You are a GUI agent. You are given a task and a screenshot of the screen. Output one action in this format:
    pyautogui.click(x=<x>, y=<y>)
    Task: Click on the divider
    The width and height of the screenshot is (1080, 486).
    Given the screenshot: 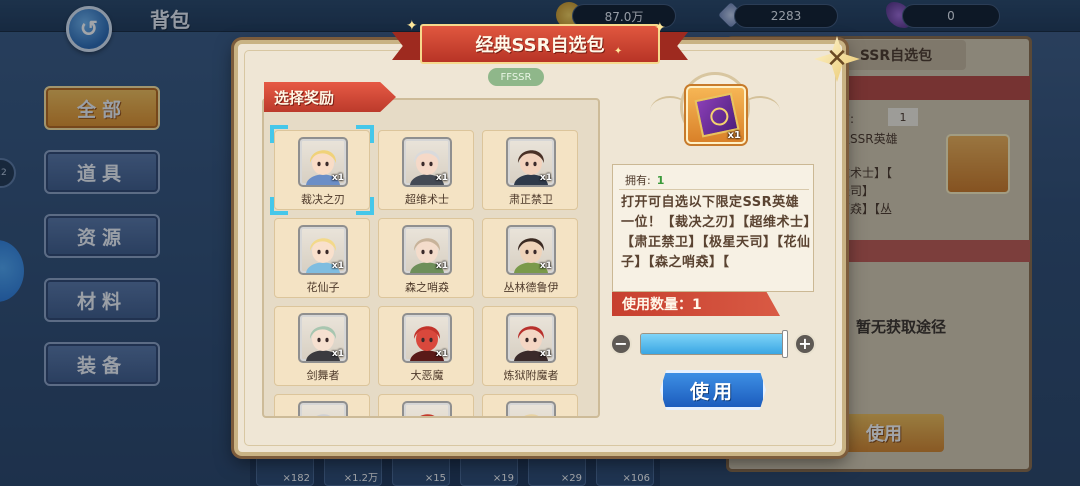 What is the action you would take?
    pyautogui.click(x=714, y=189)
    